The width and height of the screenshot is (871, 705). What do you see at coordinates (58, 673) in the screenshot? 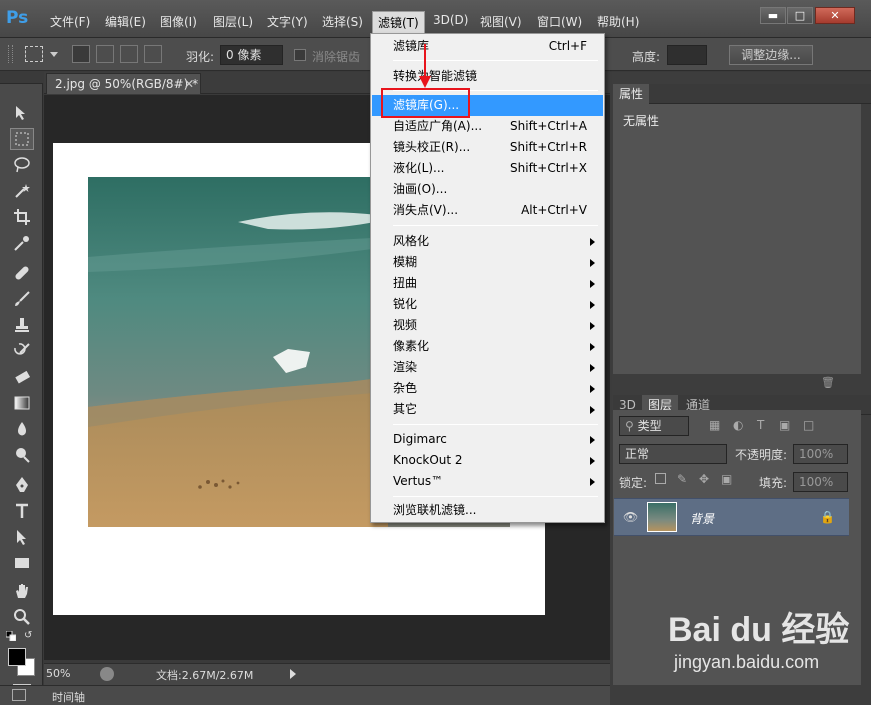
I see `zoom-level: 50%` at bounding box center [58, 673].